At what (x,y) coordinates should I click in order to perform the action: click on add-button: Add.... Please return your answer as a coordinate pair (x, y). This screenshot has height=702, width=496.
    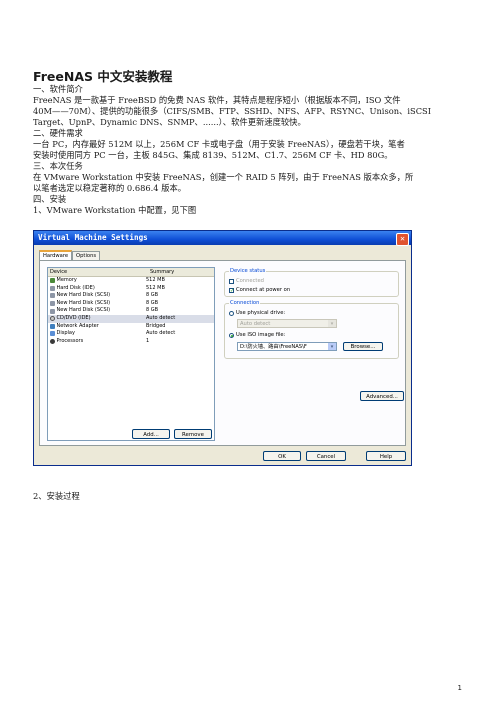
    Looking at the image, I should click on (151, 434).